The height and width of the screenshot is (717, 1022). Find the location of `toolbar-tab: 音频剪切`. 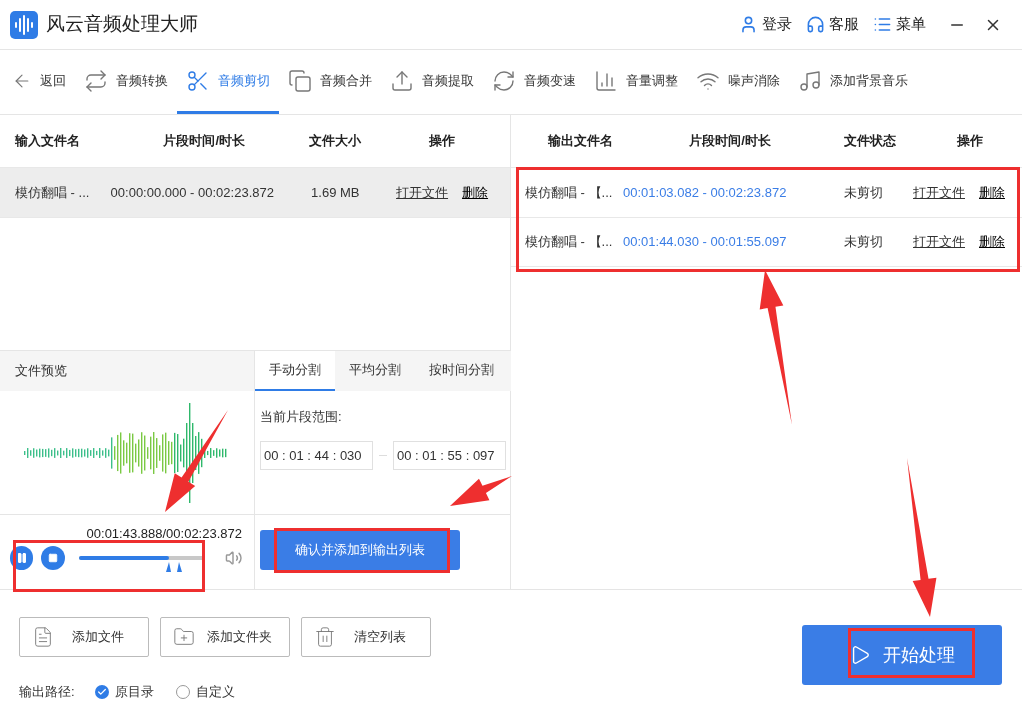

toolbar-tab: 音频剪切 is located at coordinates (228, 82).